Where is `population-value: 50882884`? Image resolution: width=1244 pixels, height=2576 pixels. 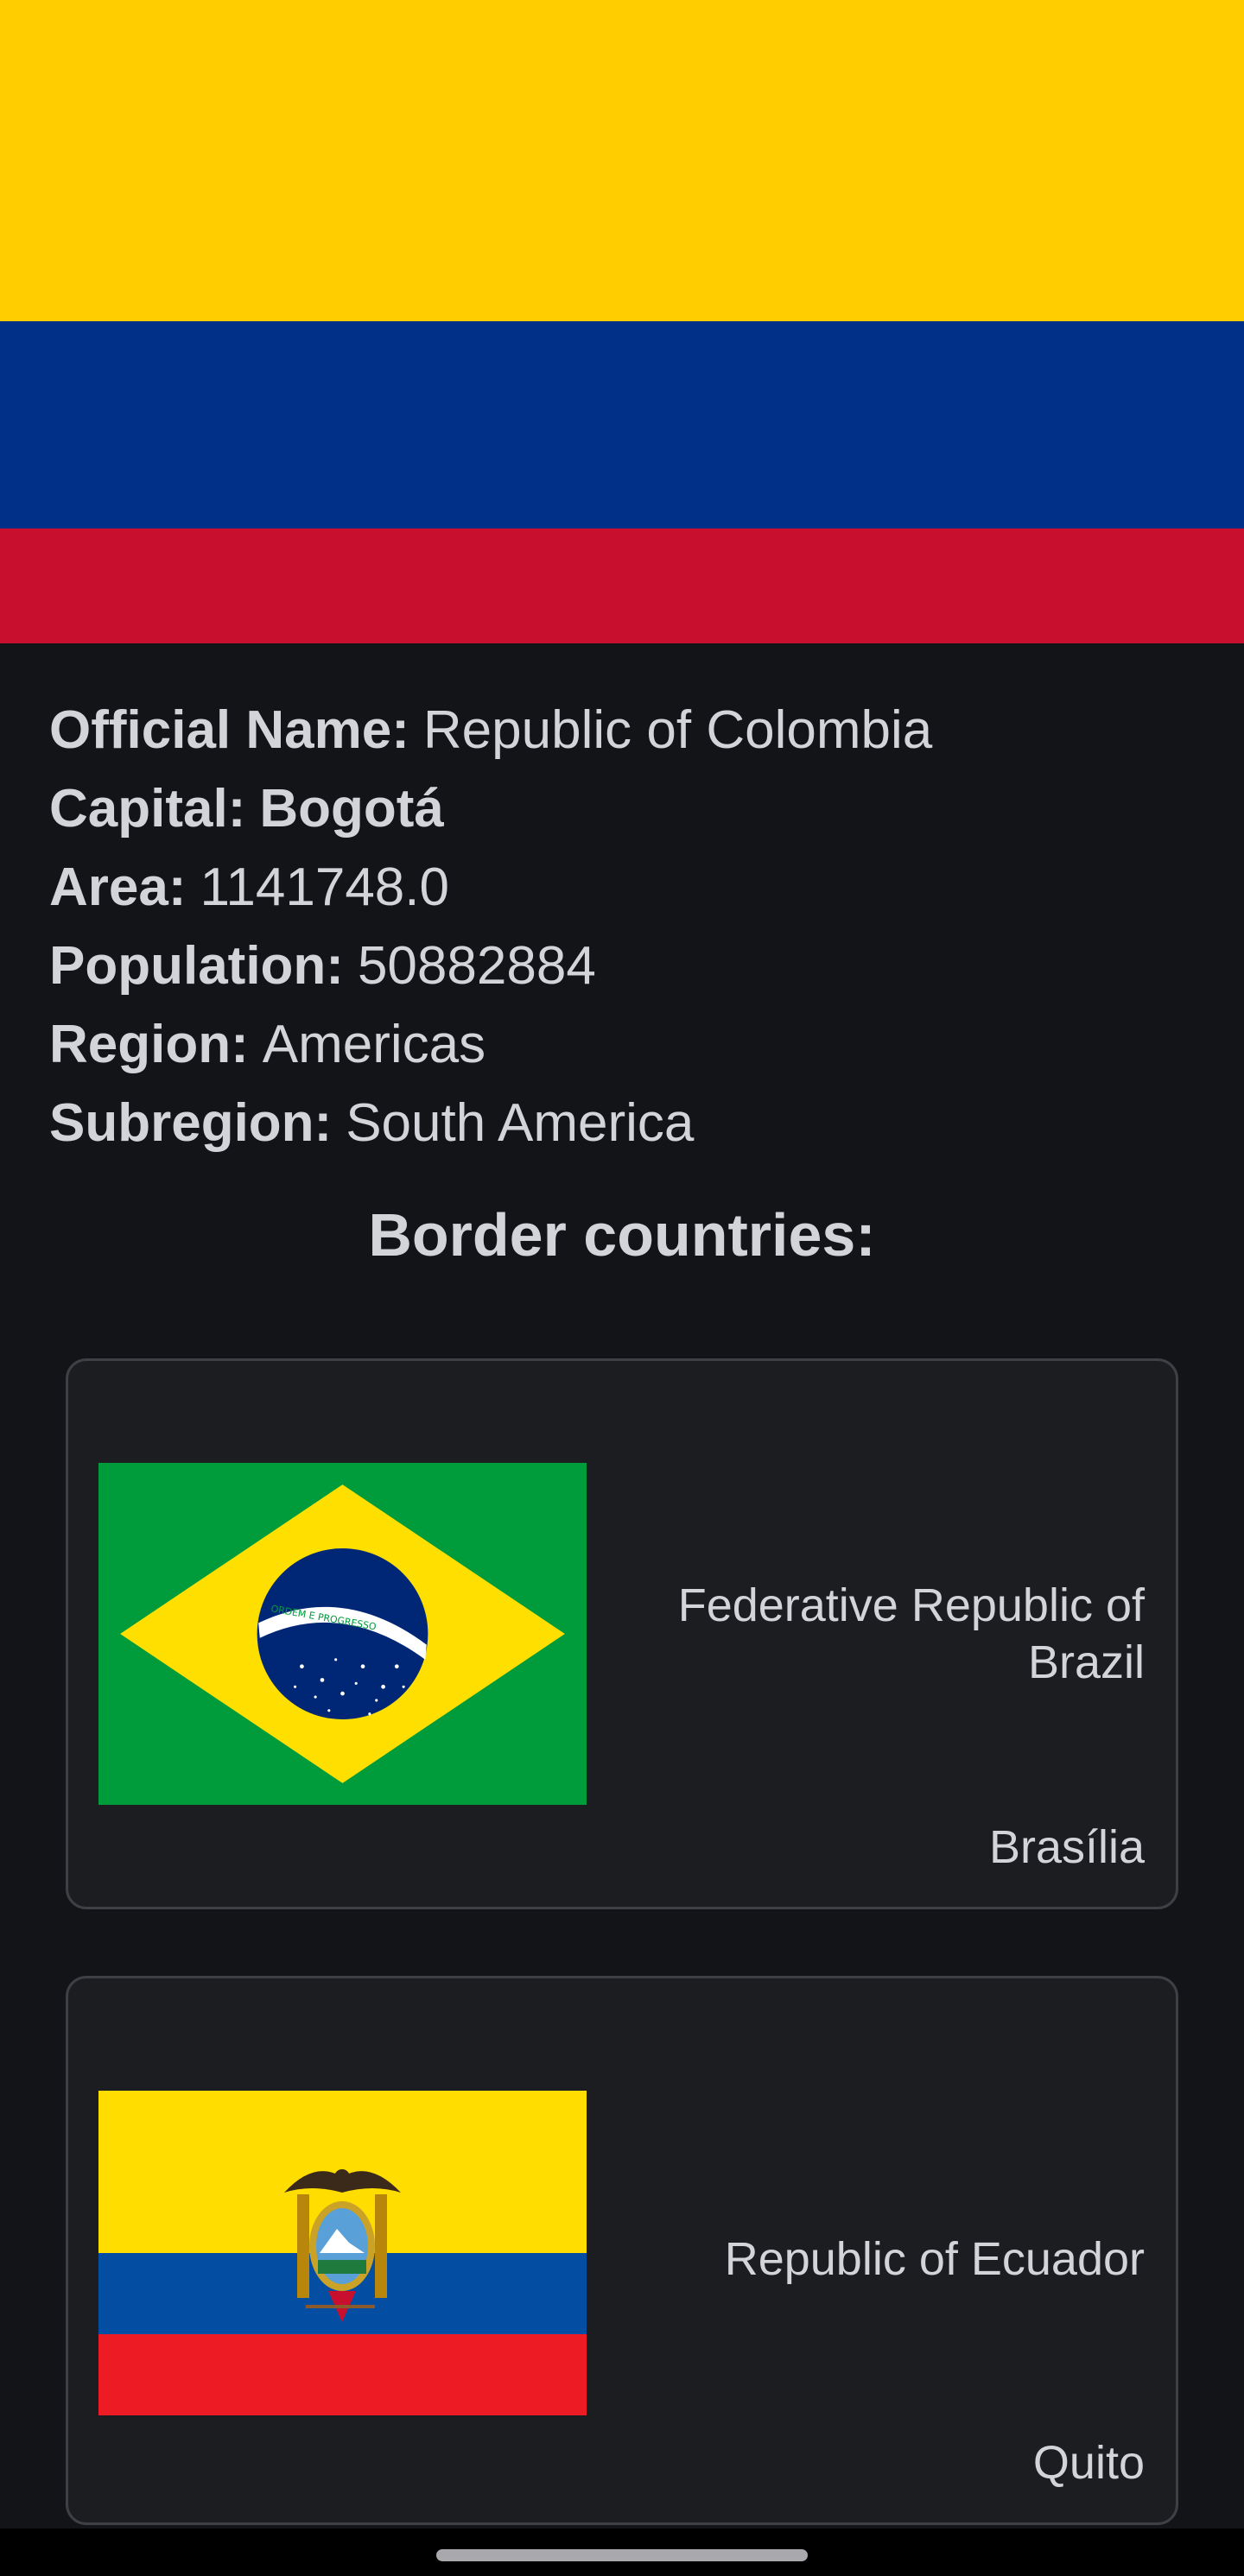
population-value: 50882884 is located at coordinates (476, 966).